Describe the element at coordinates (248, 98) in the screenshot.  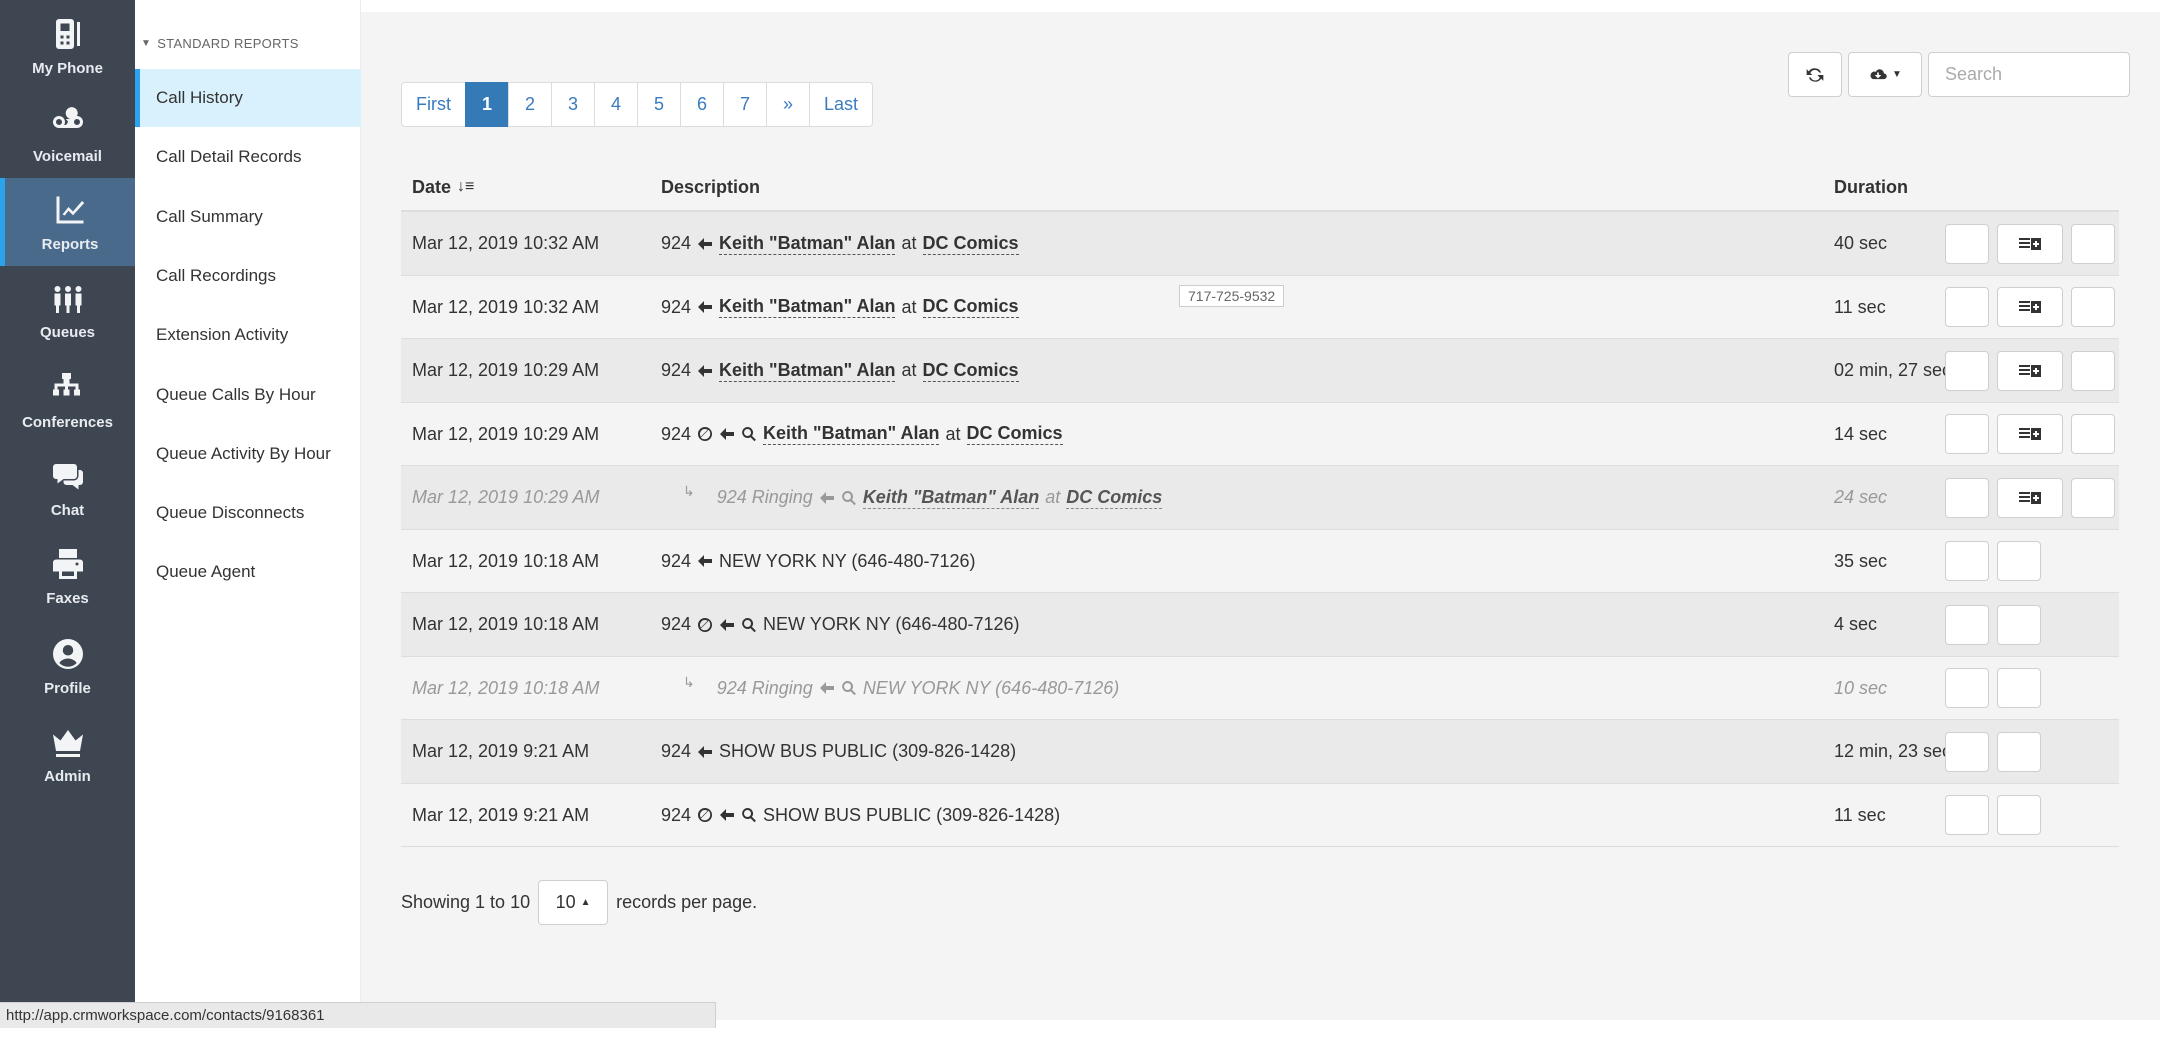
I see `subnav-item-call-history: Call History` at that location.